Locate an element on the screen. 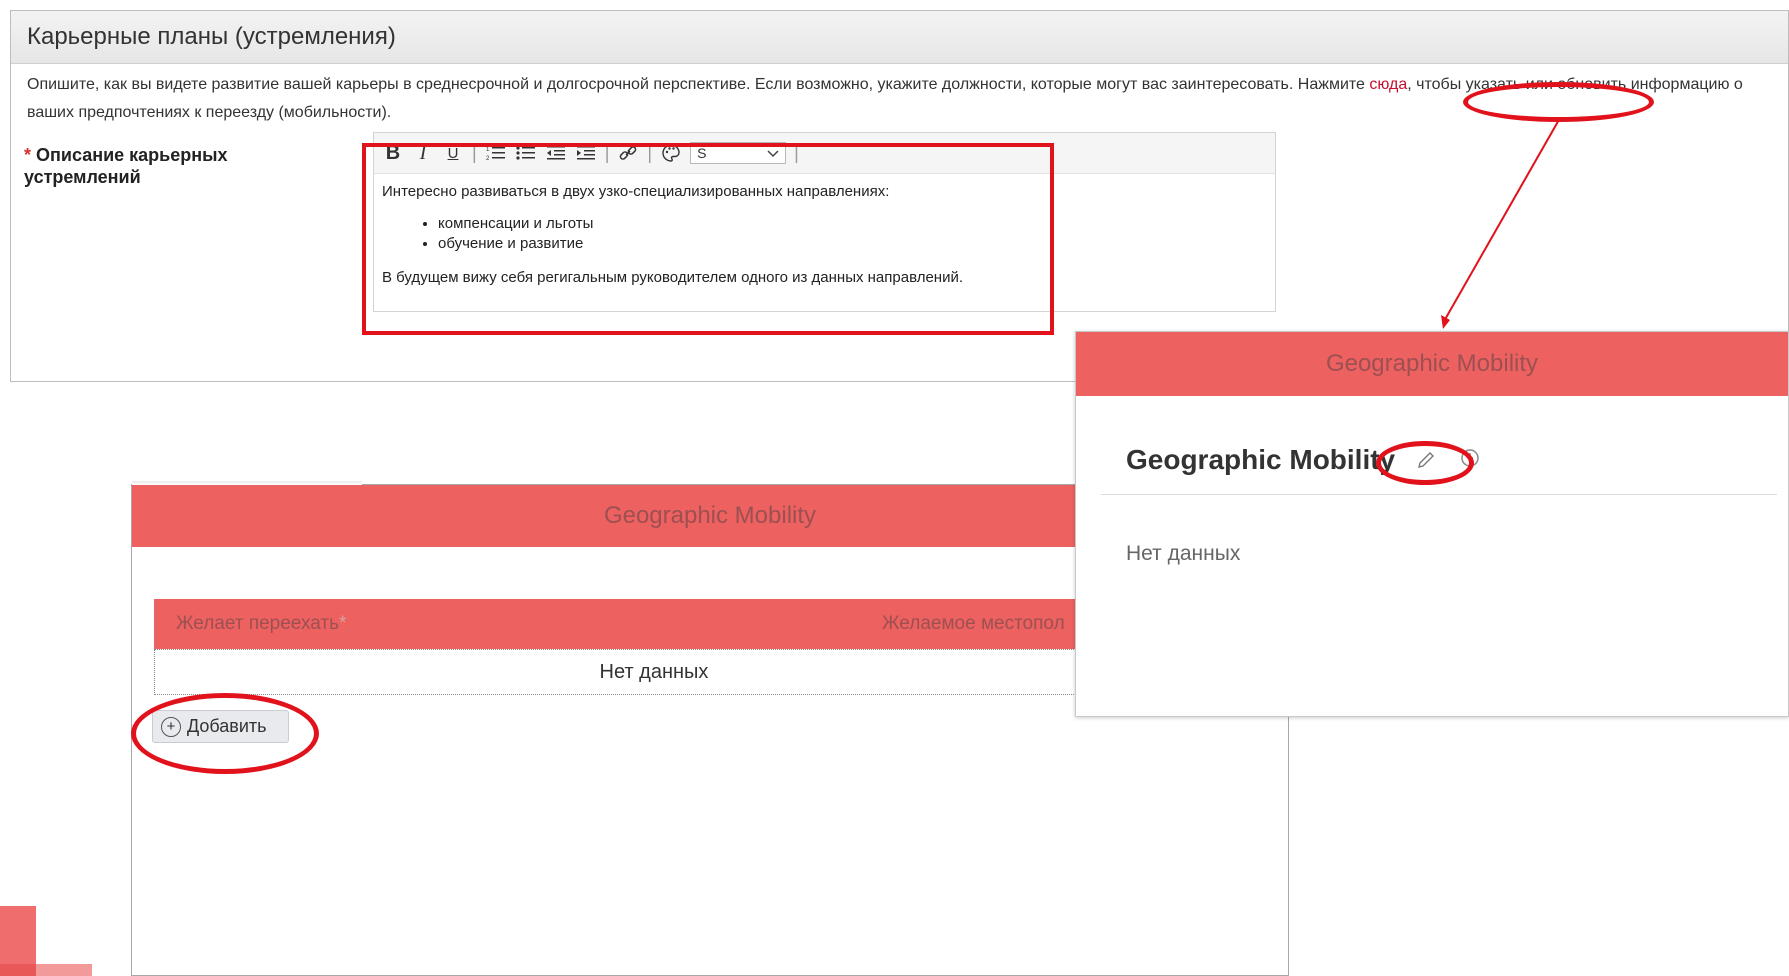  indent-icon is located at coordinates (586, 153).